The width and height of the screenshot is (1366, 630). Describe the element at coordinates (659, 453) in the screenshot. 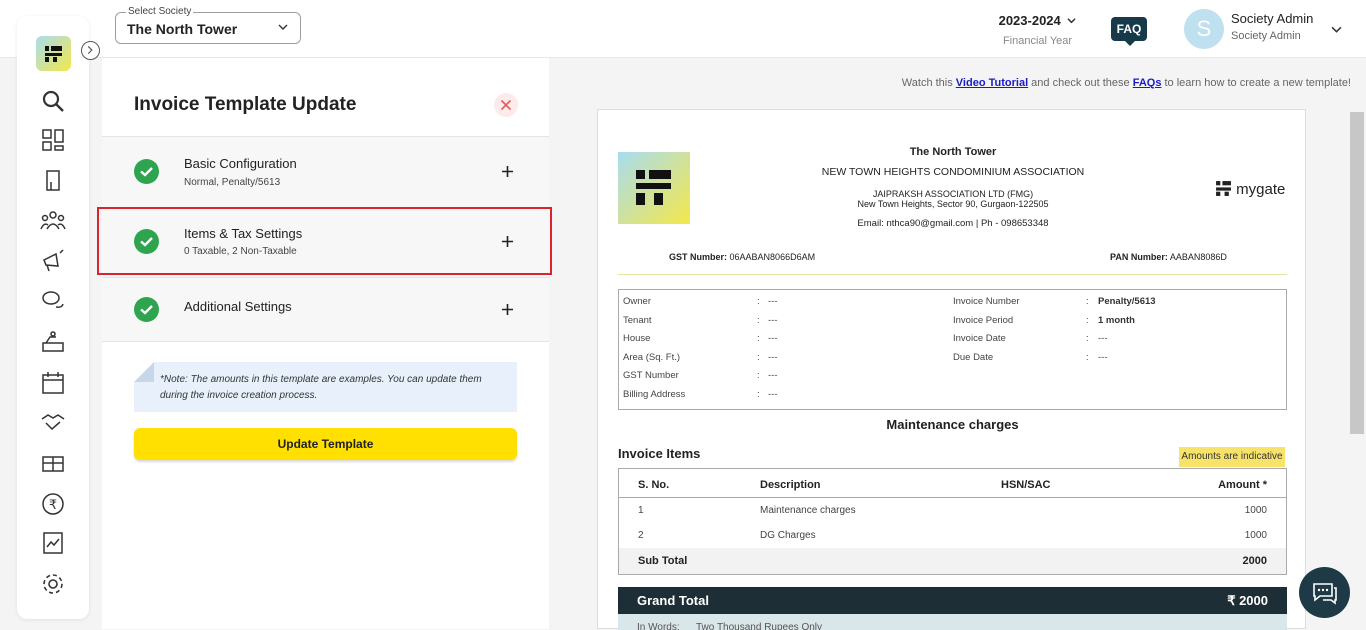

I see `invoice-items-title: Invoice Items` at that location.